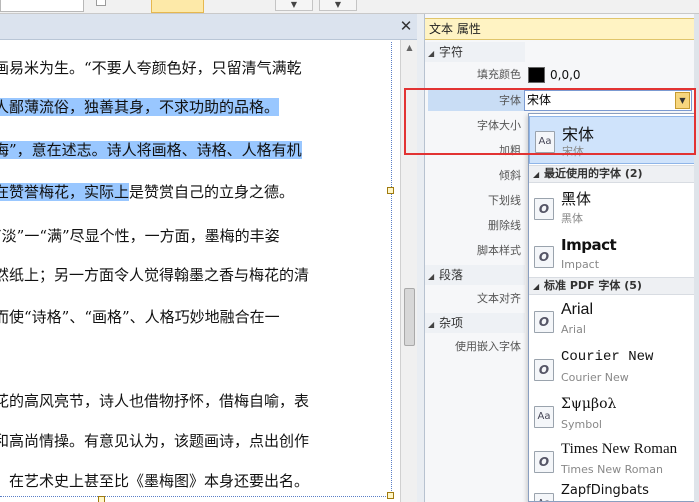 The height and width of the screenshot is (502, 699). I want to click on section-label: 字符, so click(451, 52).